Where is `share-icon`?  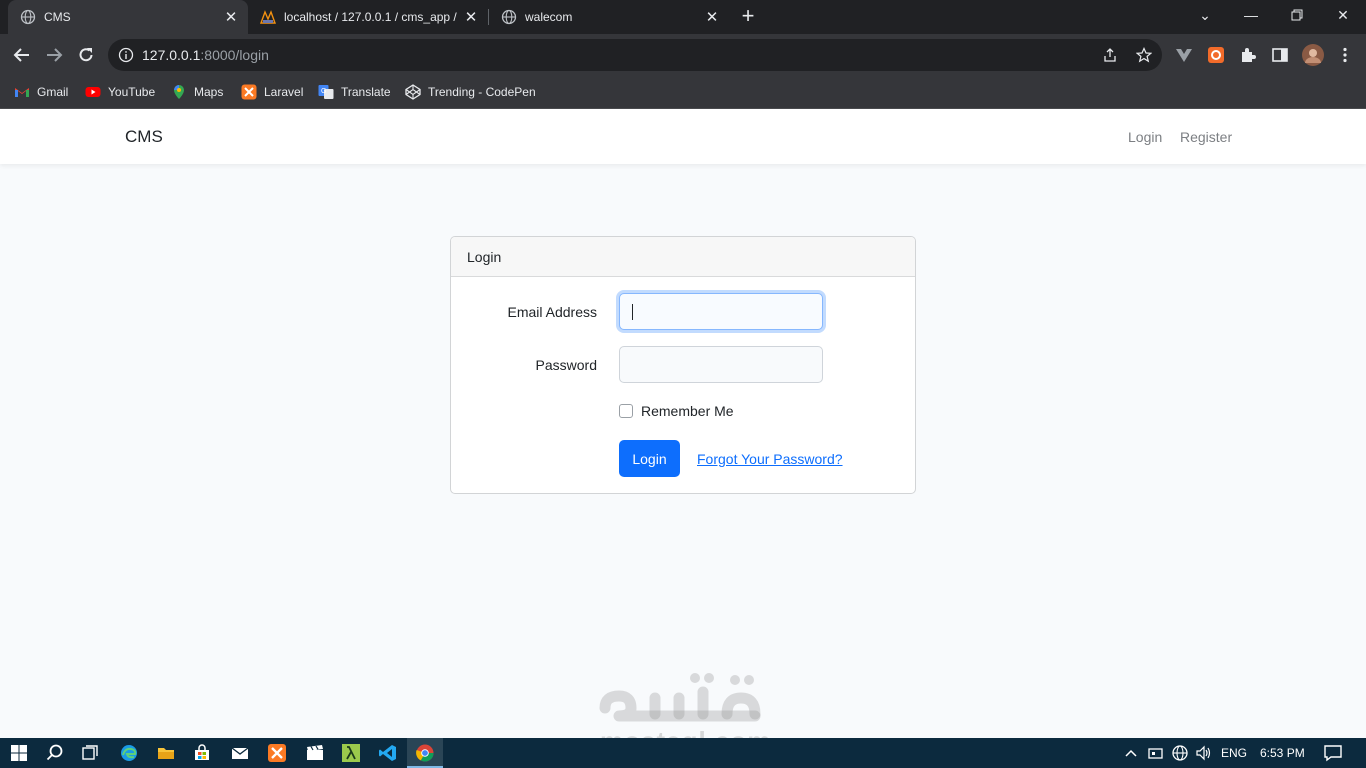
share-icon is located at coordinates (1110, 55).